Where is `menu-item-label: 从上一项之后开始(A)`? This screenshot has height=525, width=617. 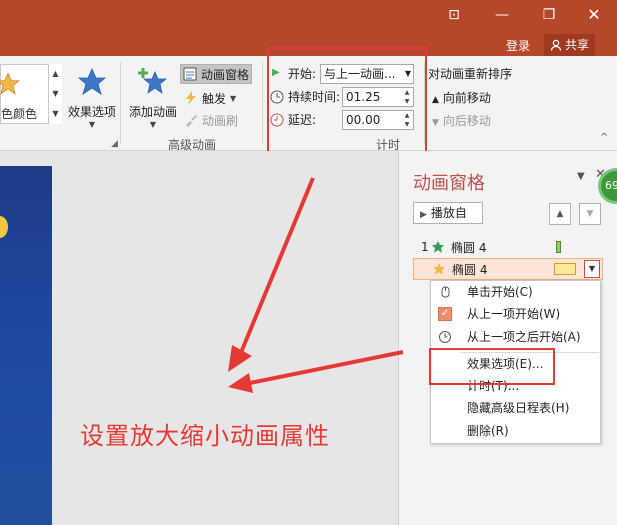
menu-item-label: 从上一项之后开始(A) is located at coordinates (524, 337).